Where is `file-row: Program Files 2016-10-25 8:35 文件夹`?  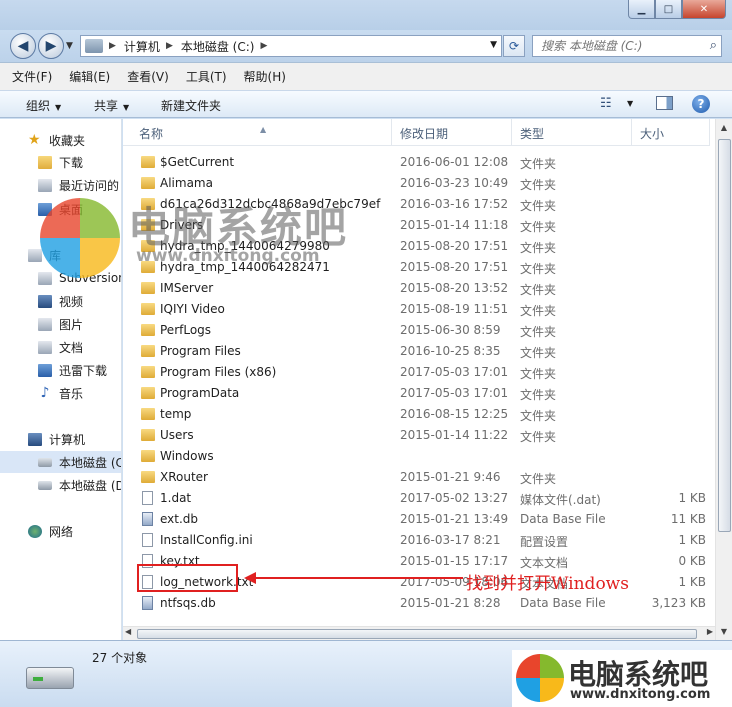
file-row: Program Files 2016-10-25 8:35 文件夹 is located at coordinates (416, 351).